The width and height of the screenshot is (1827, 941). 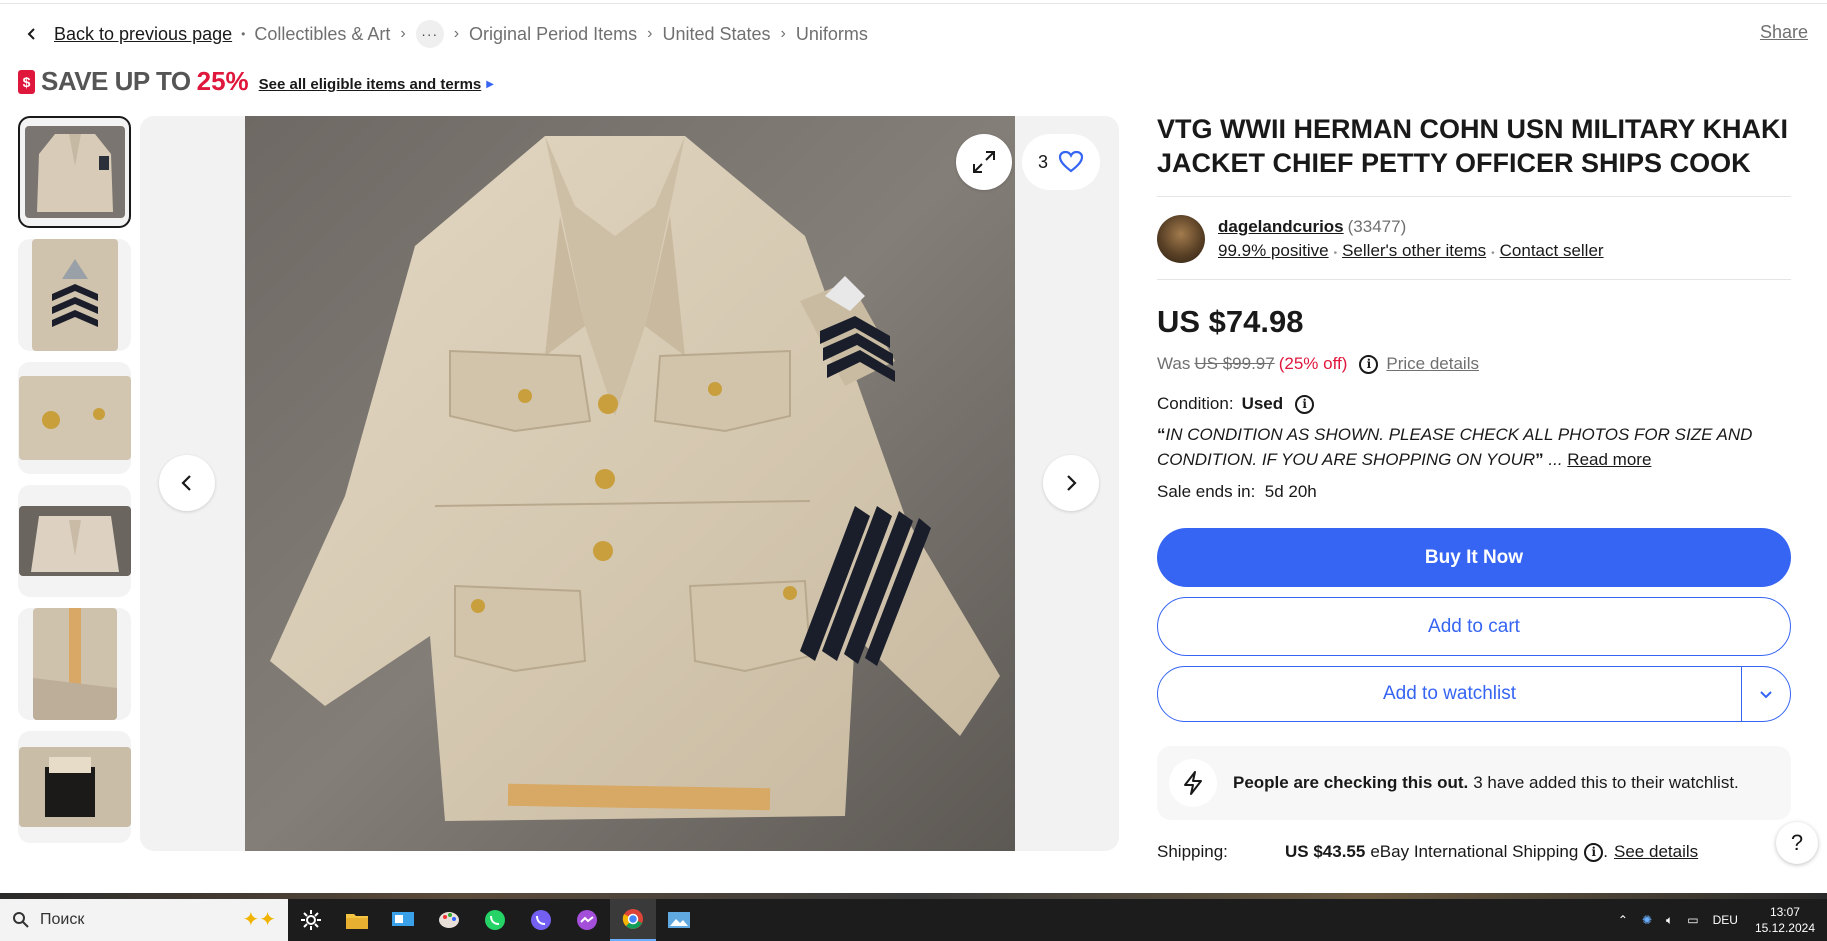 I want to click on seller-name-link: dagelandcurios, so click(x=1281, y=226).